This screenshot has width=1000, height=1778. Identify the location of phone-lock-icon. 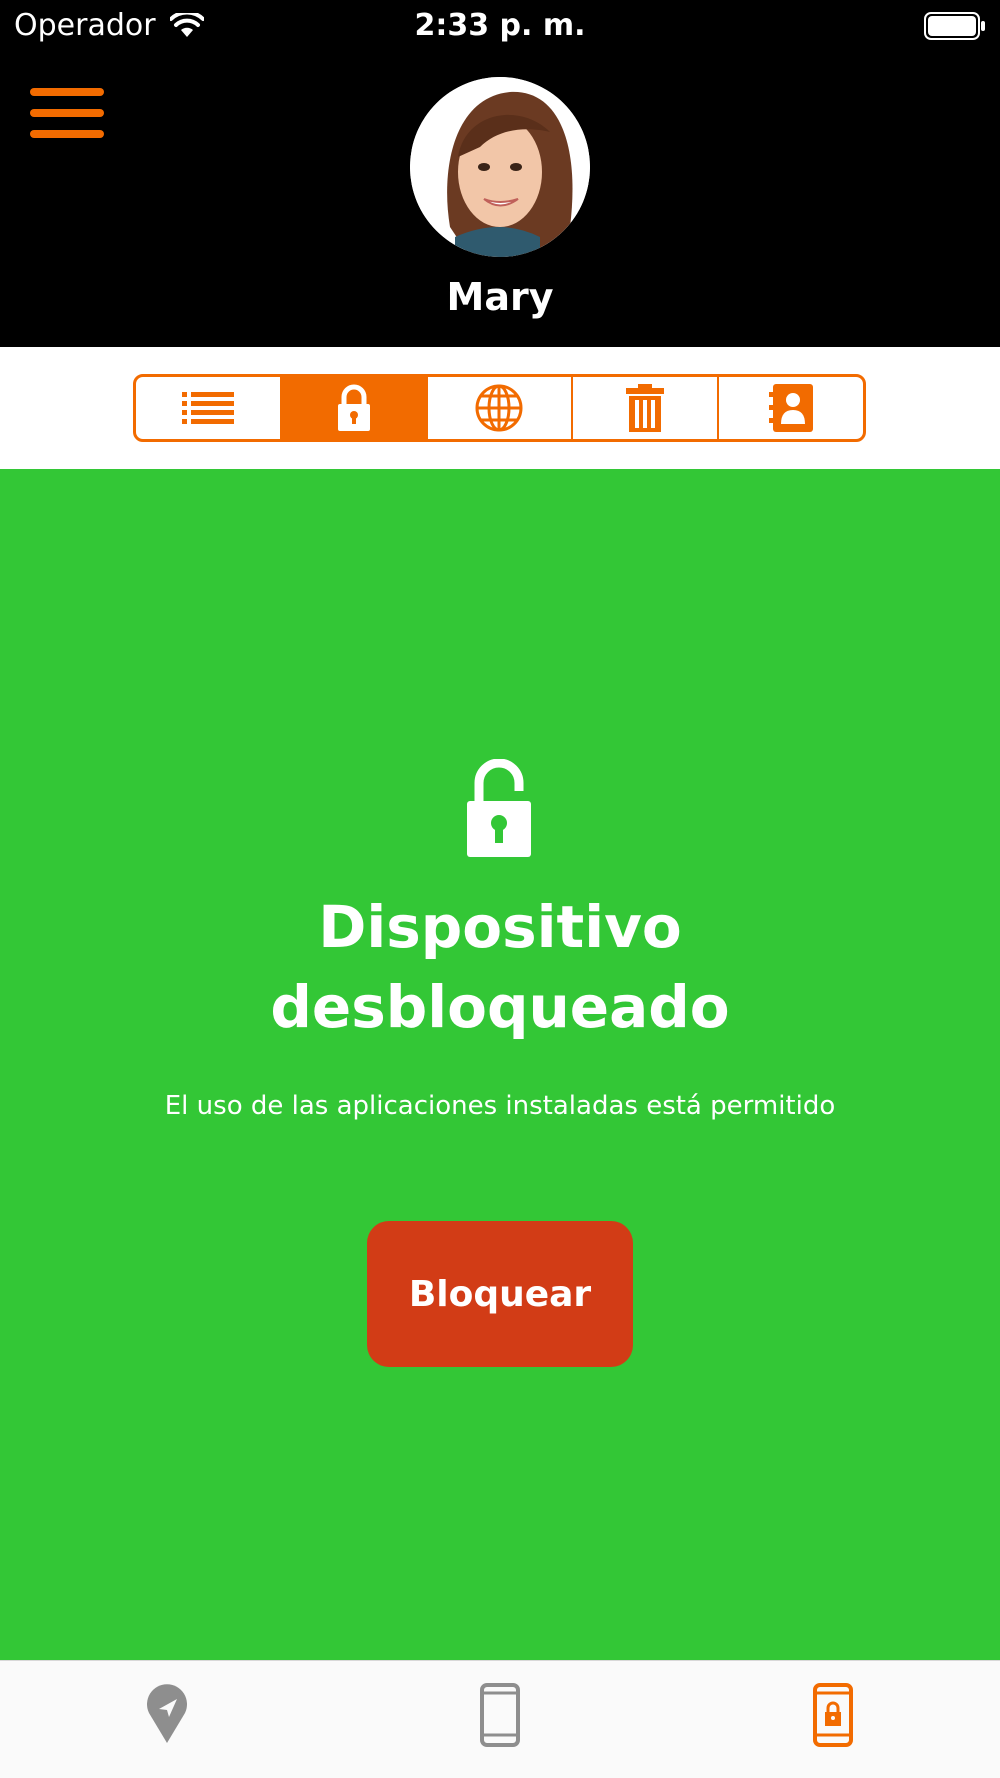
(833, 1715).